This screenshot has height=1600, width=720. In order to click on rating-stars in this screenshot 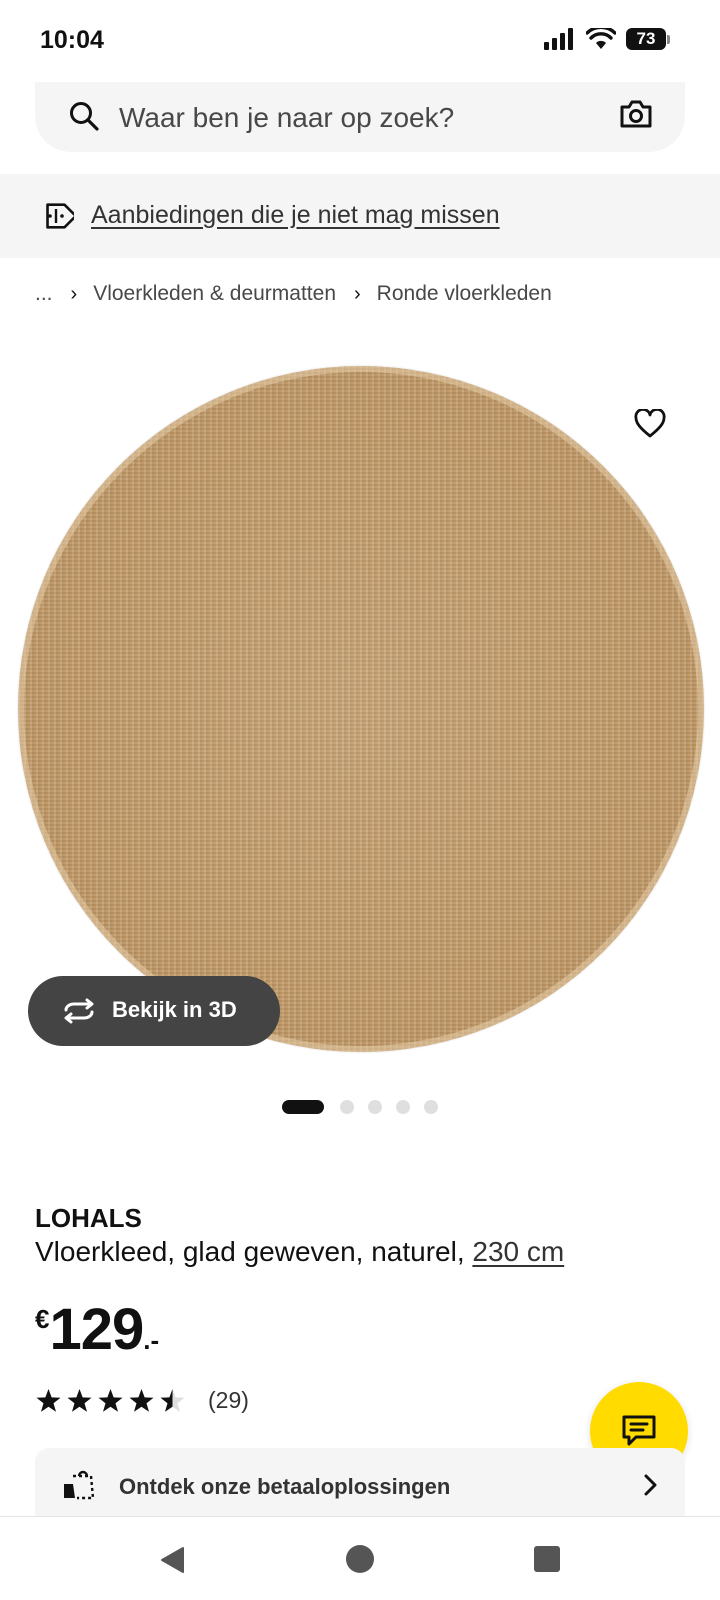, I will do `click(112, 1401)`.